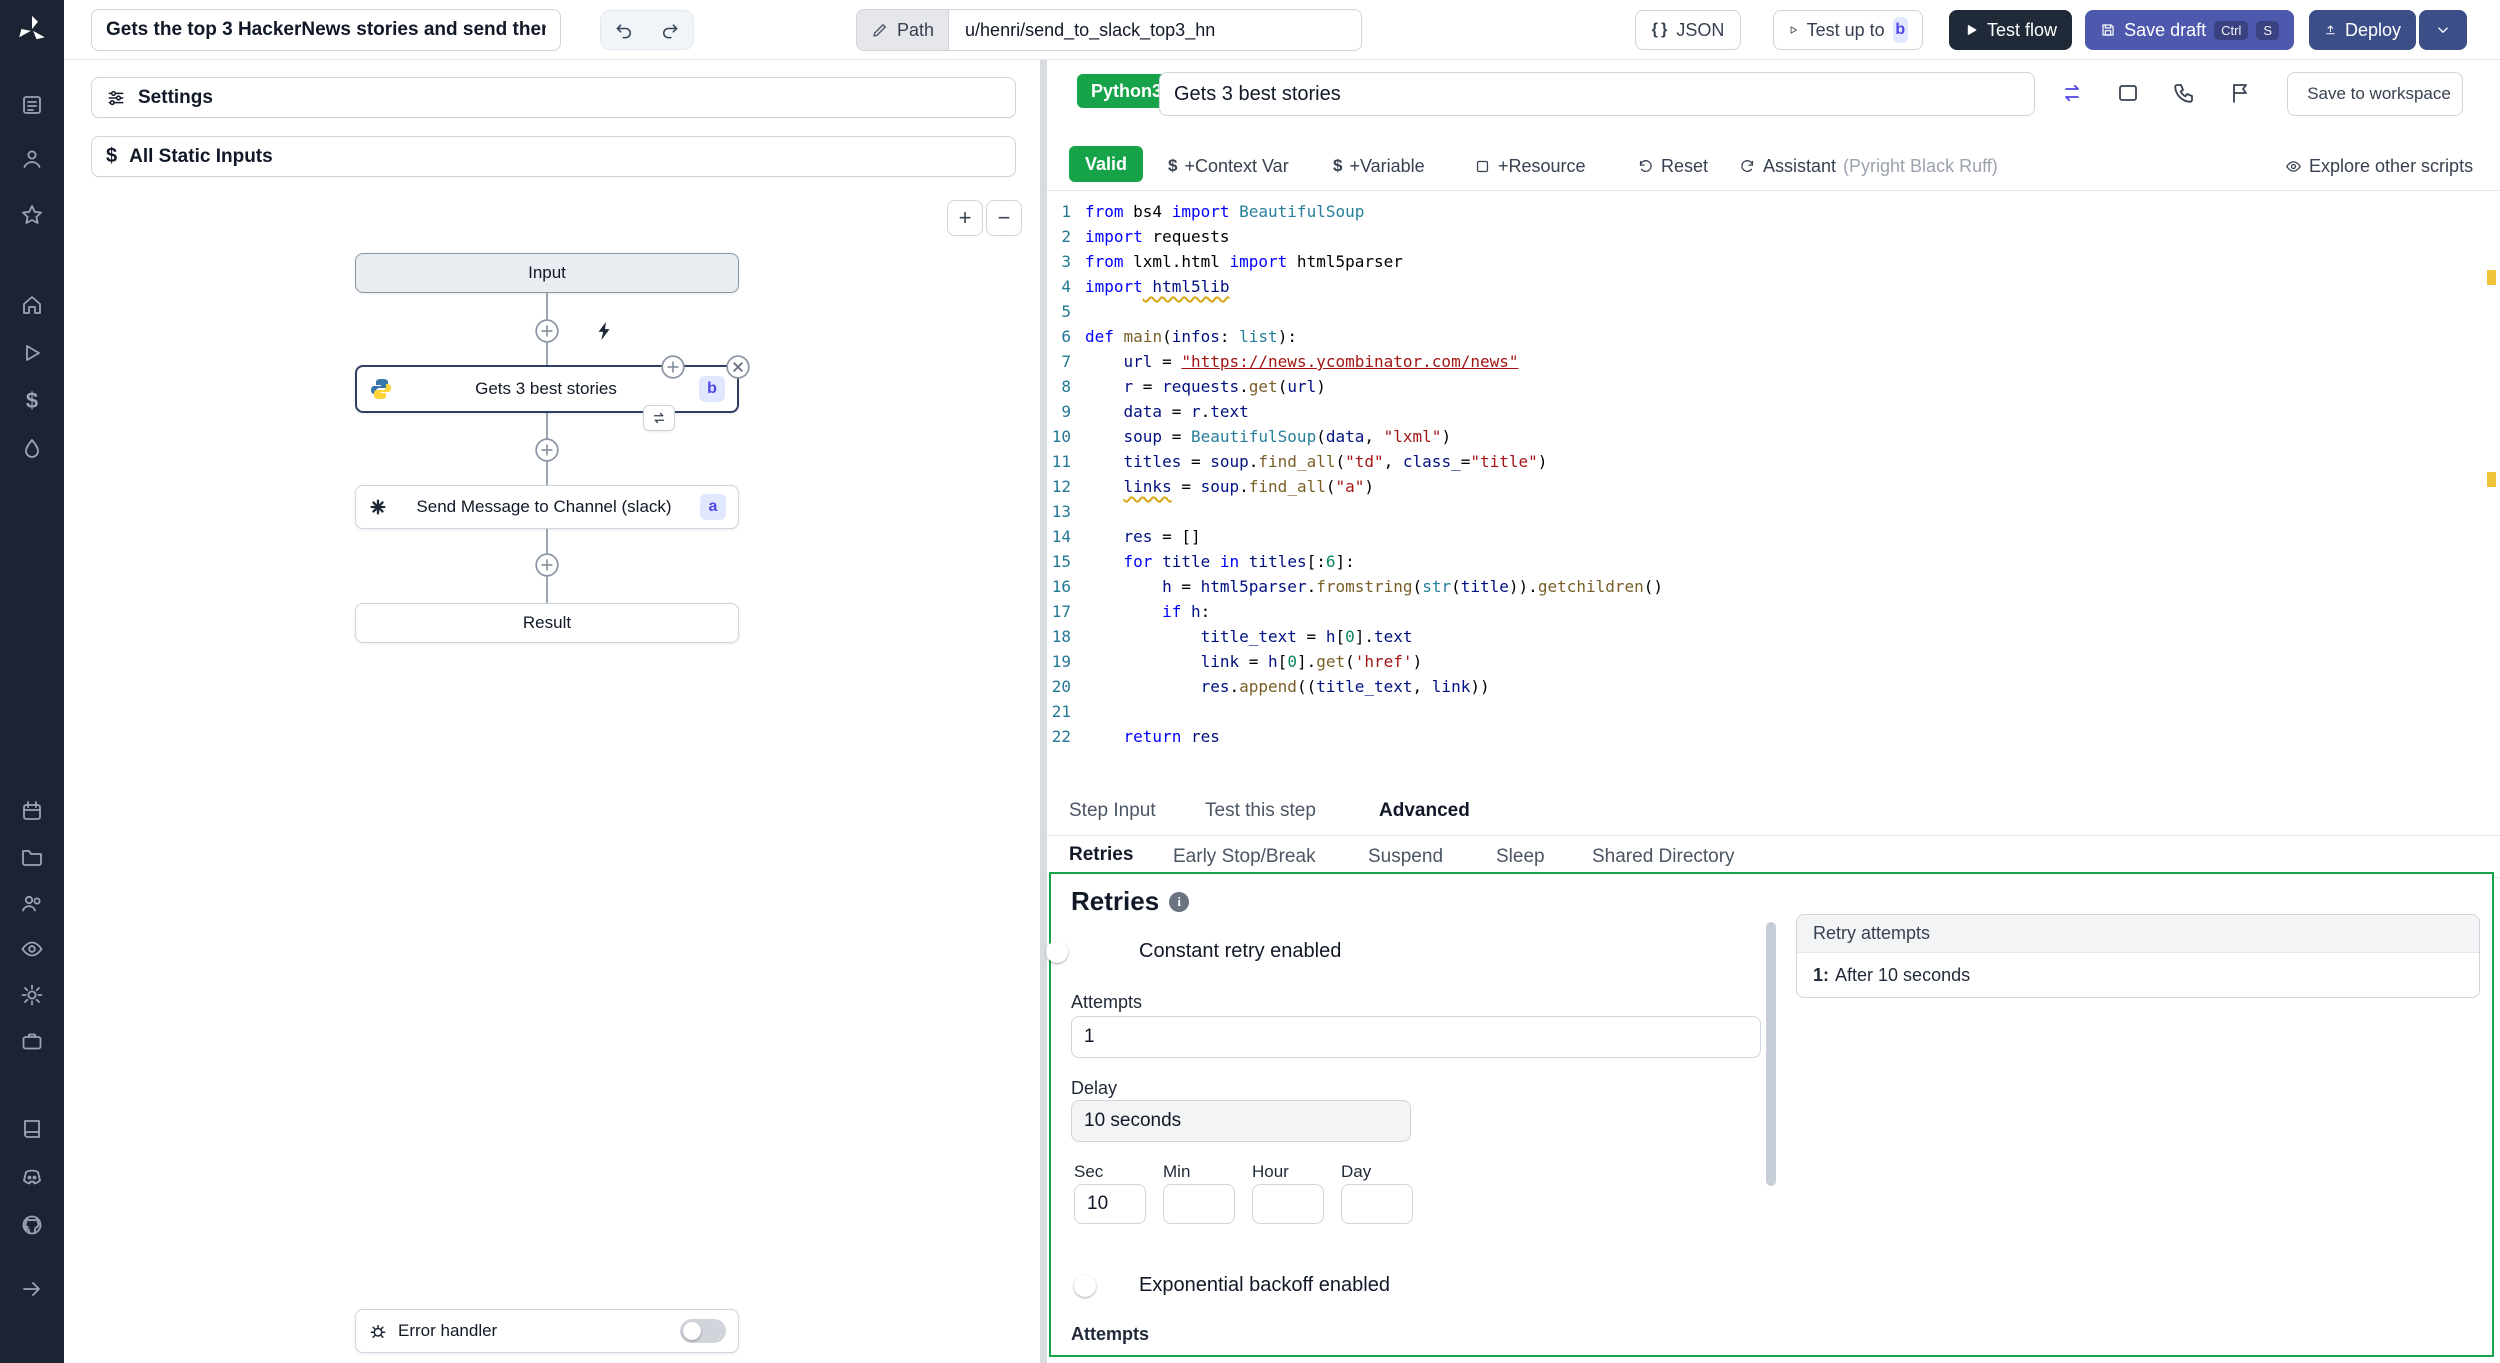 The height and width of the screenshot is (1363, 2500). What do you see at coordinates (2128, 93) in the screenshot?
I see `window-icon` at bounding box center [2128, 93].